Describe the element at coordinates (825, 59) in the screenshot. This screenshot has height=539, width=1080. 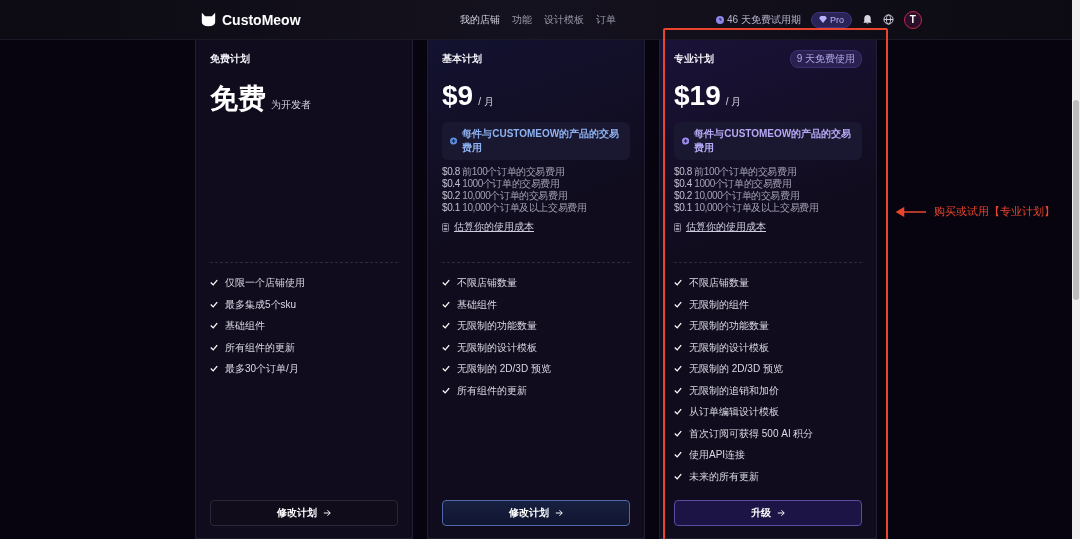
I see `trial-badge: 9 天免费使用` at that location.